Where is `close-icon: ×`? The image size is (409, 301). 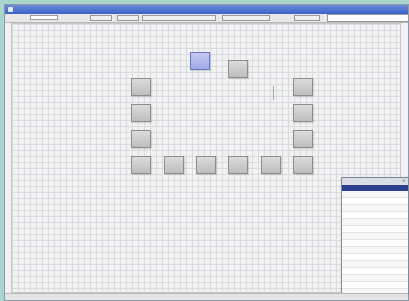
close-icon: × is located at coordinates (404, 181).